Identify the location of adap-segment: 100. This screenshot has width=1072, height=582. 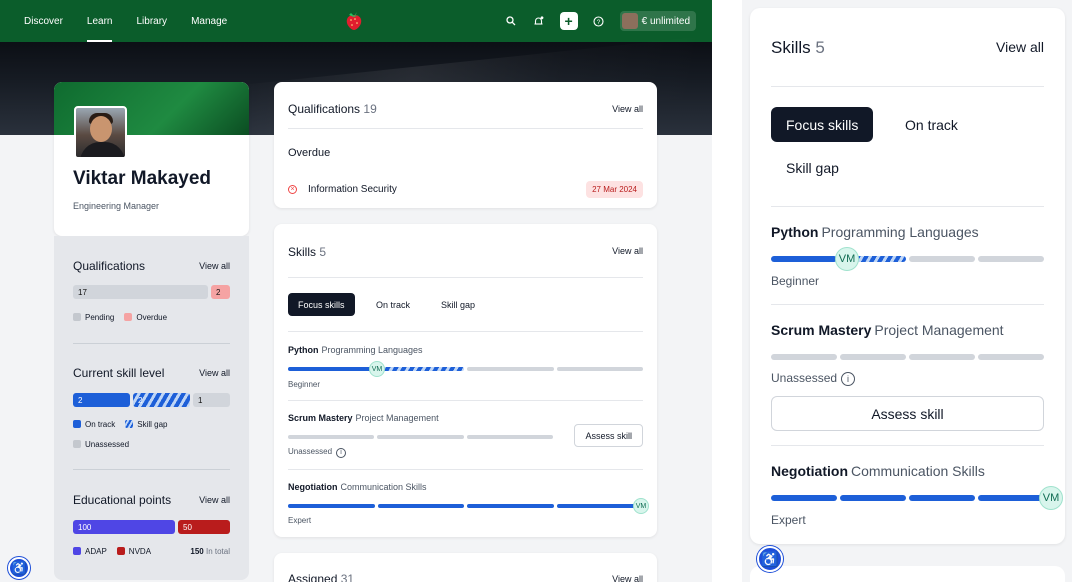
(124, 527).